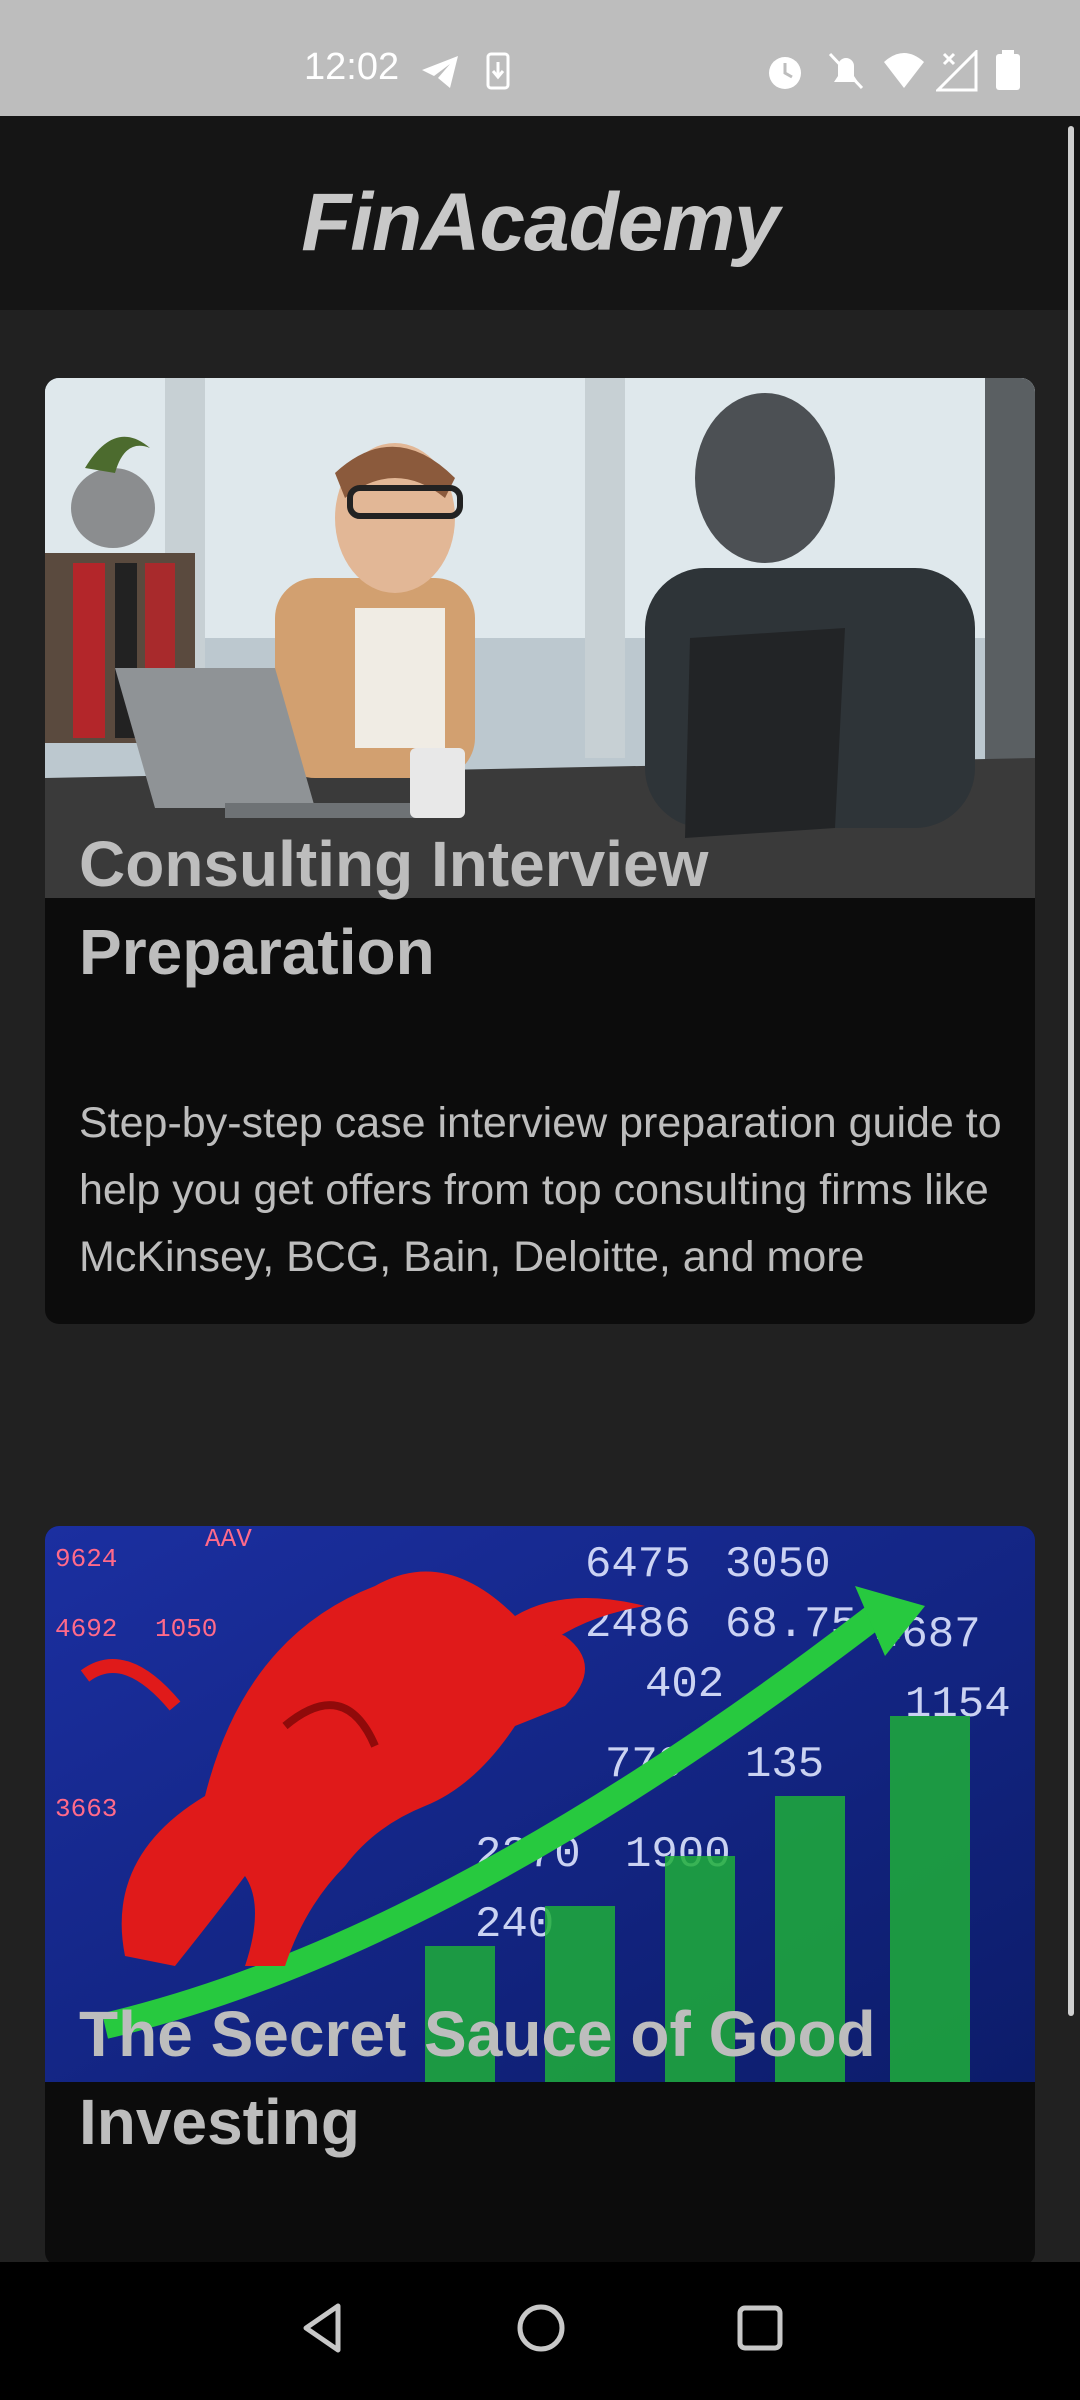 The height and width of the screenshot is (2400, 1080). What do you see at coordinates (1008, 71) in the screenshot?
I see `battery-icon` at bounding box center [1008, 71].